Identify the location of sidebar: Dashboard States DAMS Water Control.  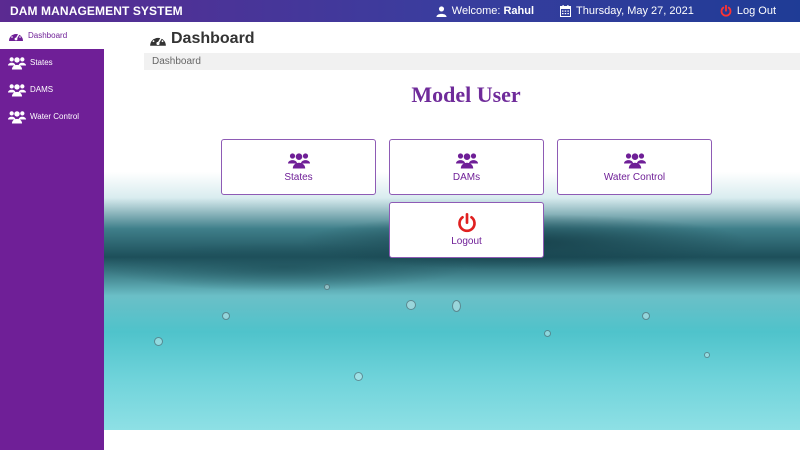
(52, 236).